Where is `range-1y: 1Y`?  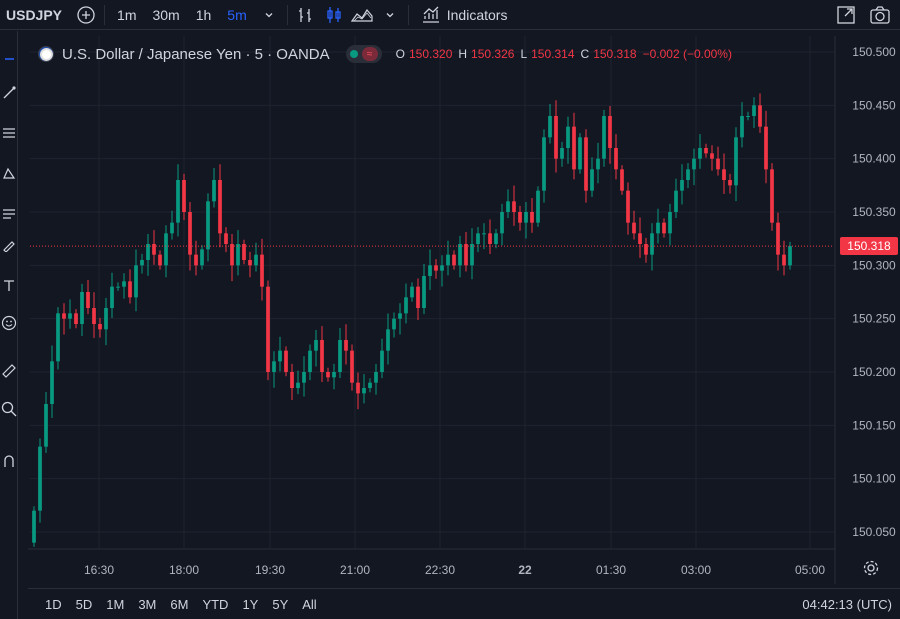
range-1y: 1Y is located at coordinates (250, 604).